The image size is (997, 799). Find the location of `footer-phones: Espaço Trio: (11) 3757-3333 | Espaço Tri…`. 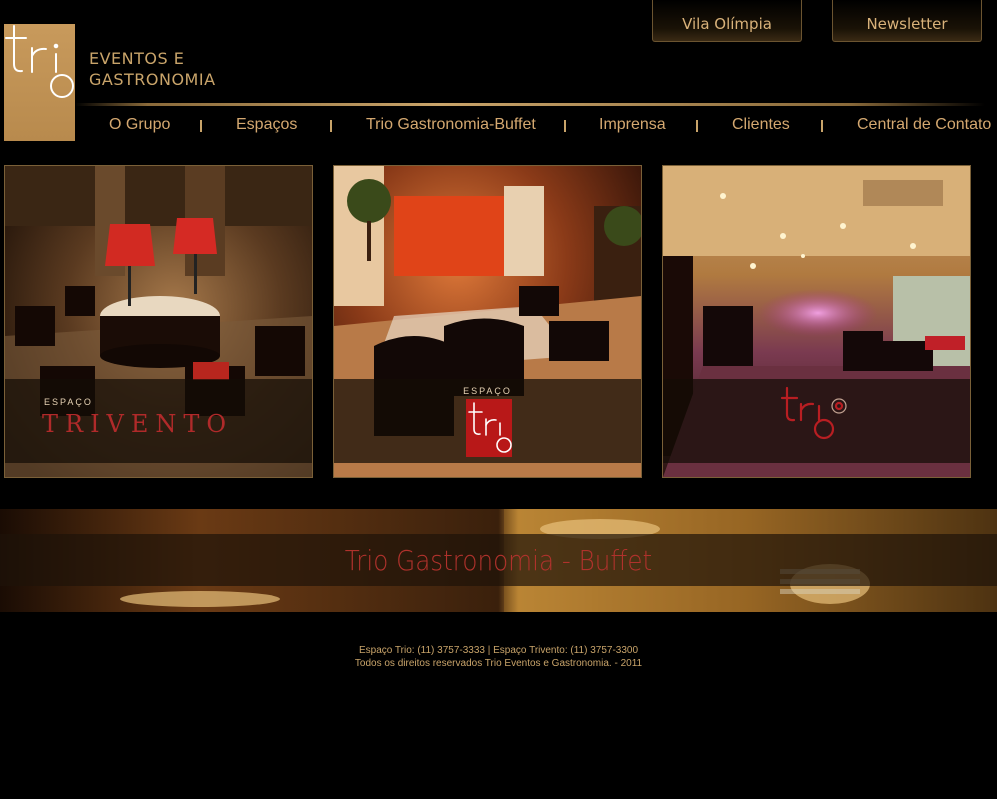

footer-phones: Espaço Trio: (11) 3757-3333 | Espaço Tri… is located at coordinates (498, 650).